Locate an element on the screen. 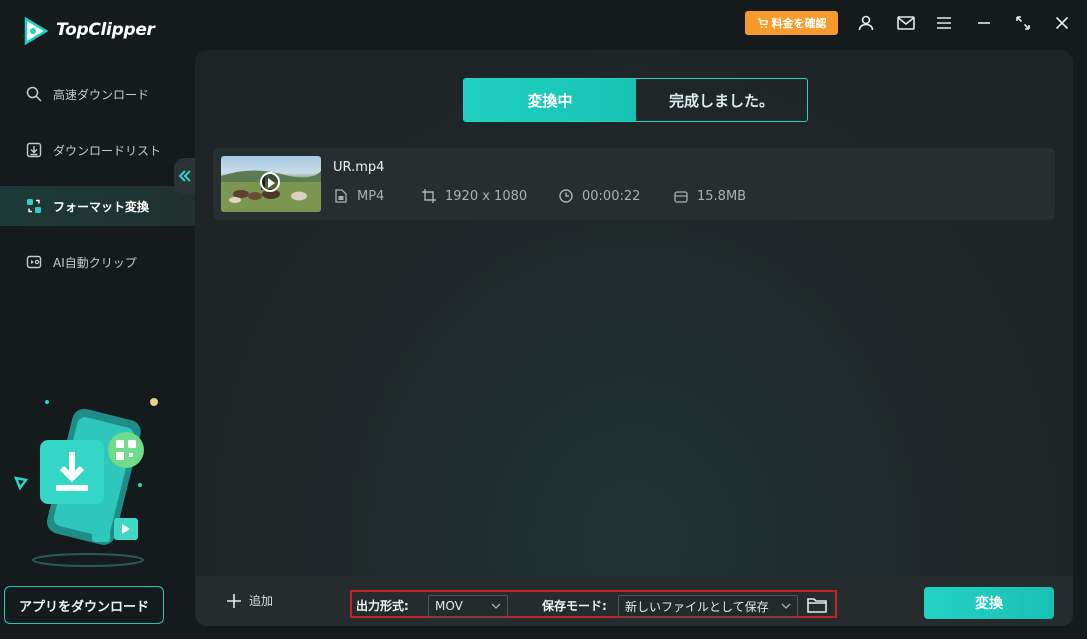  play-icon is located at coordinates (270, 182).